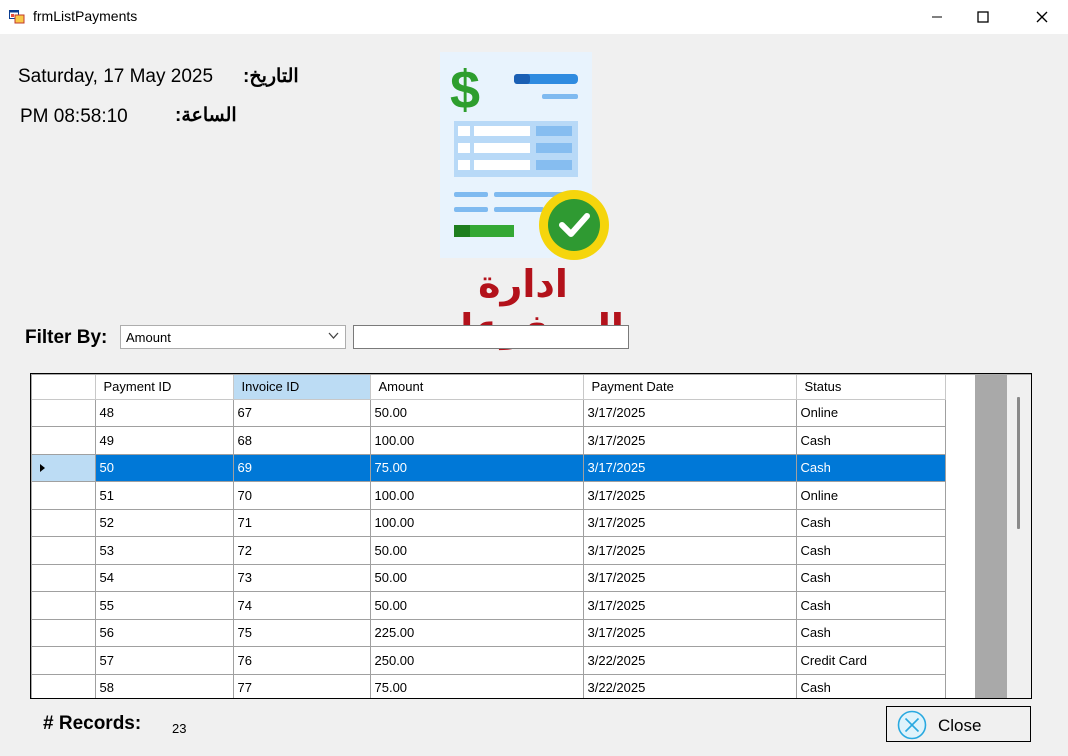 The image size is (1068, 756). What do you see at coordinates (66, 337) in the screenshot?
I see `filter-label: Filter By:` at bounding box center [66, 337].